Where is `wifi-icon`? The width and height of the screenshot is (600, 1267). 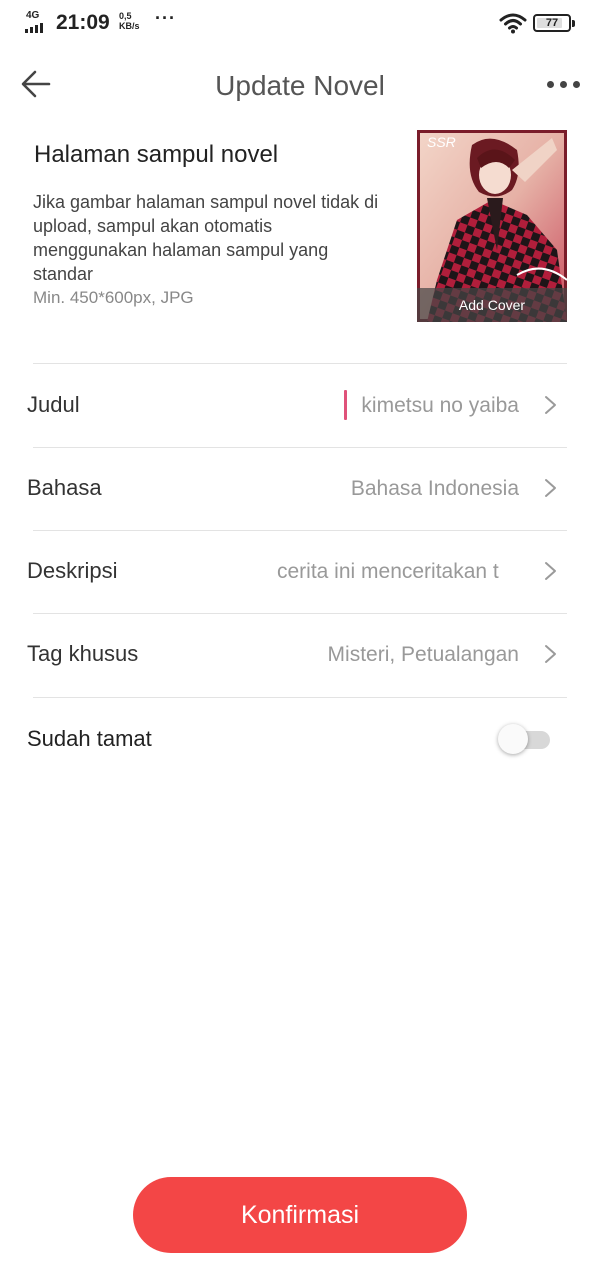 wifi-icon is located at coordinates (513, 23).